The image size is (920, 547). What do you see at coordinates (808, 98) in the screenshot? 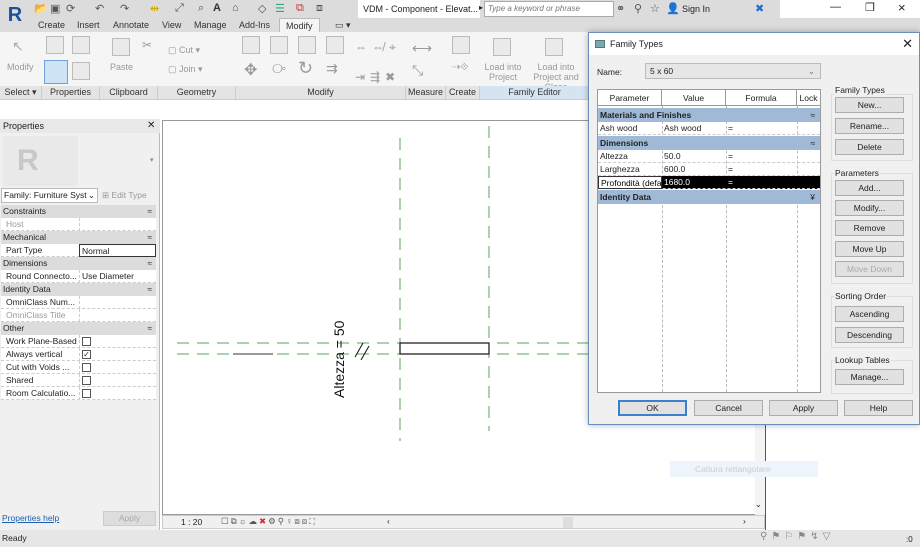
I see `column-header-lock: Lock` at bounding box center [808, 98].